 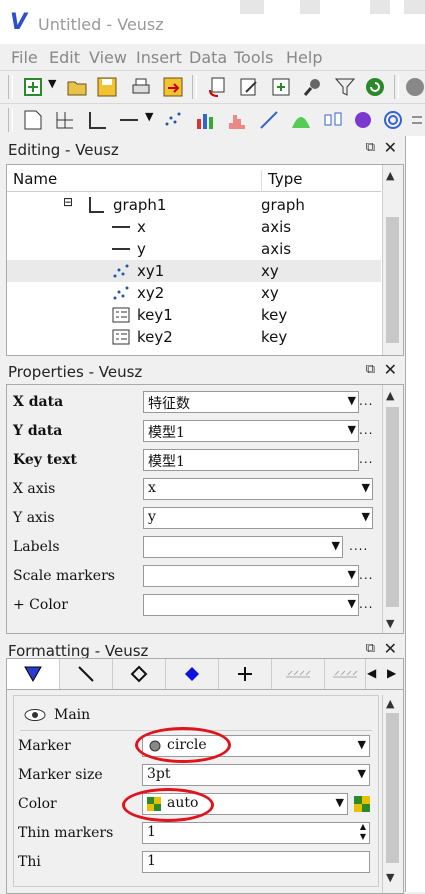 I want to click on contour-icon, so click(x=393, y=120).